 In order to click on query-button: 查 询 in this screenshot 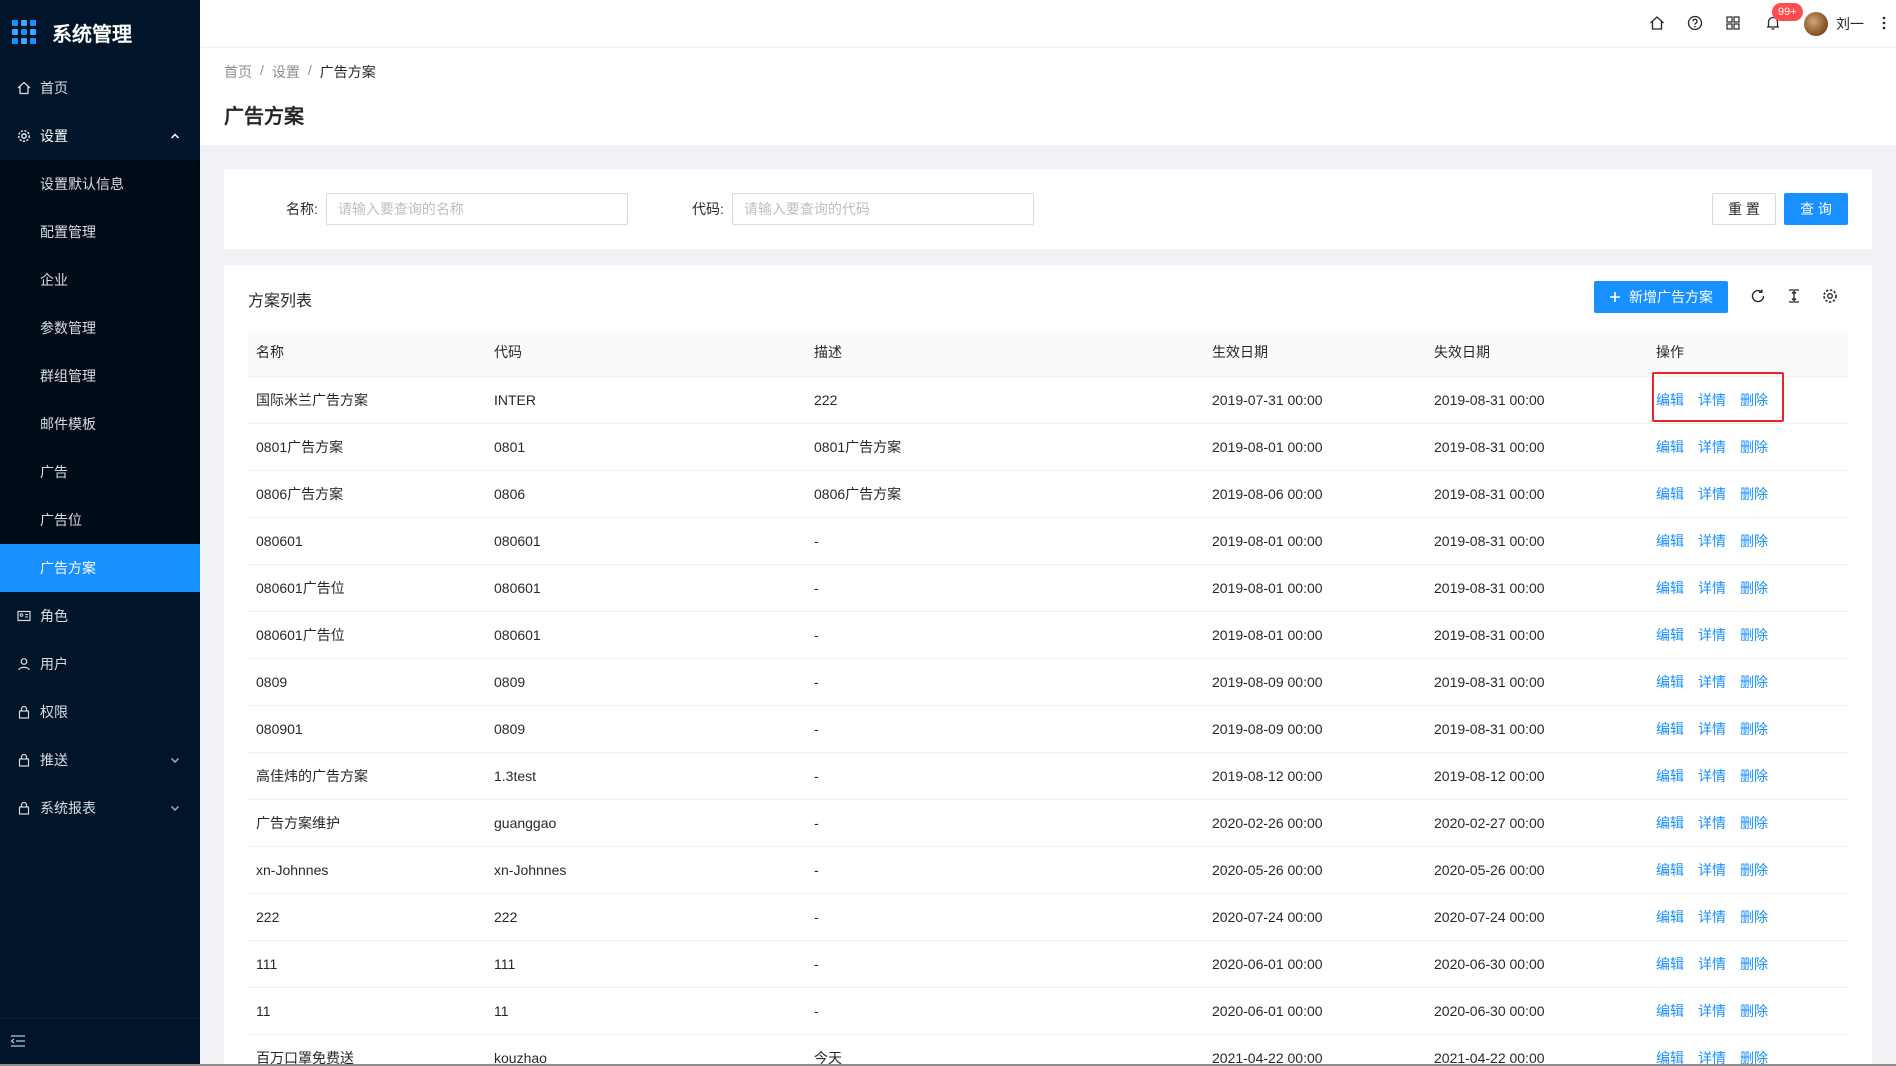, I will do `click(1816, 209)`.